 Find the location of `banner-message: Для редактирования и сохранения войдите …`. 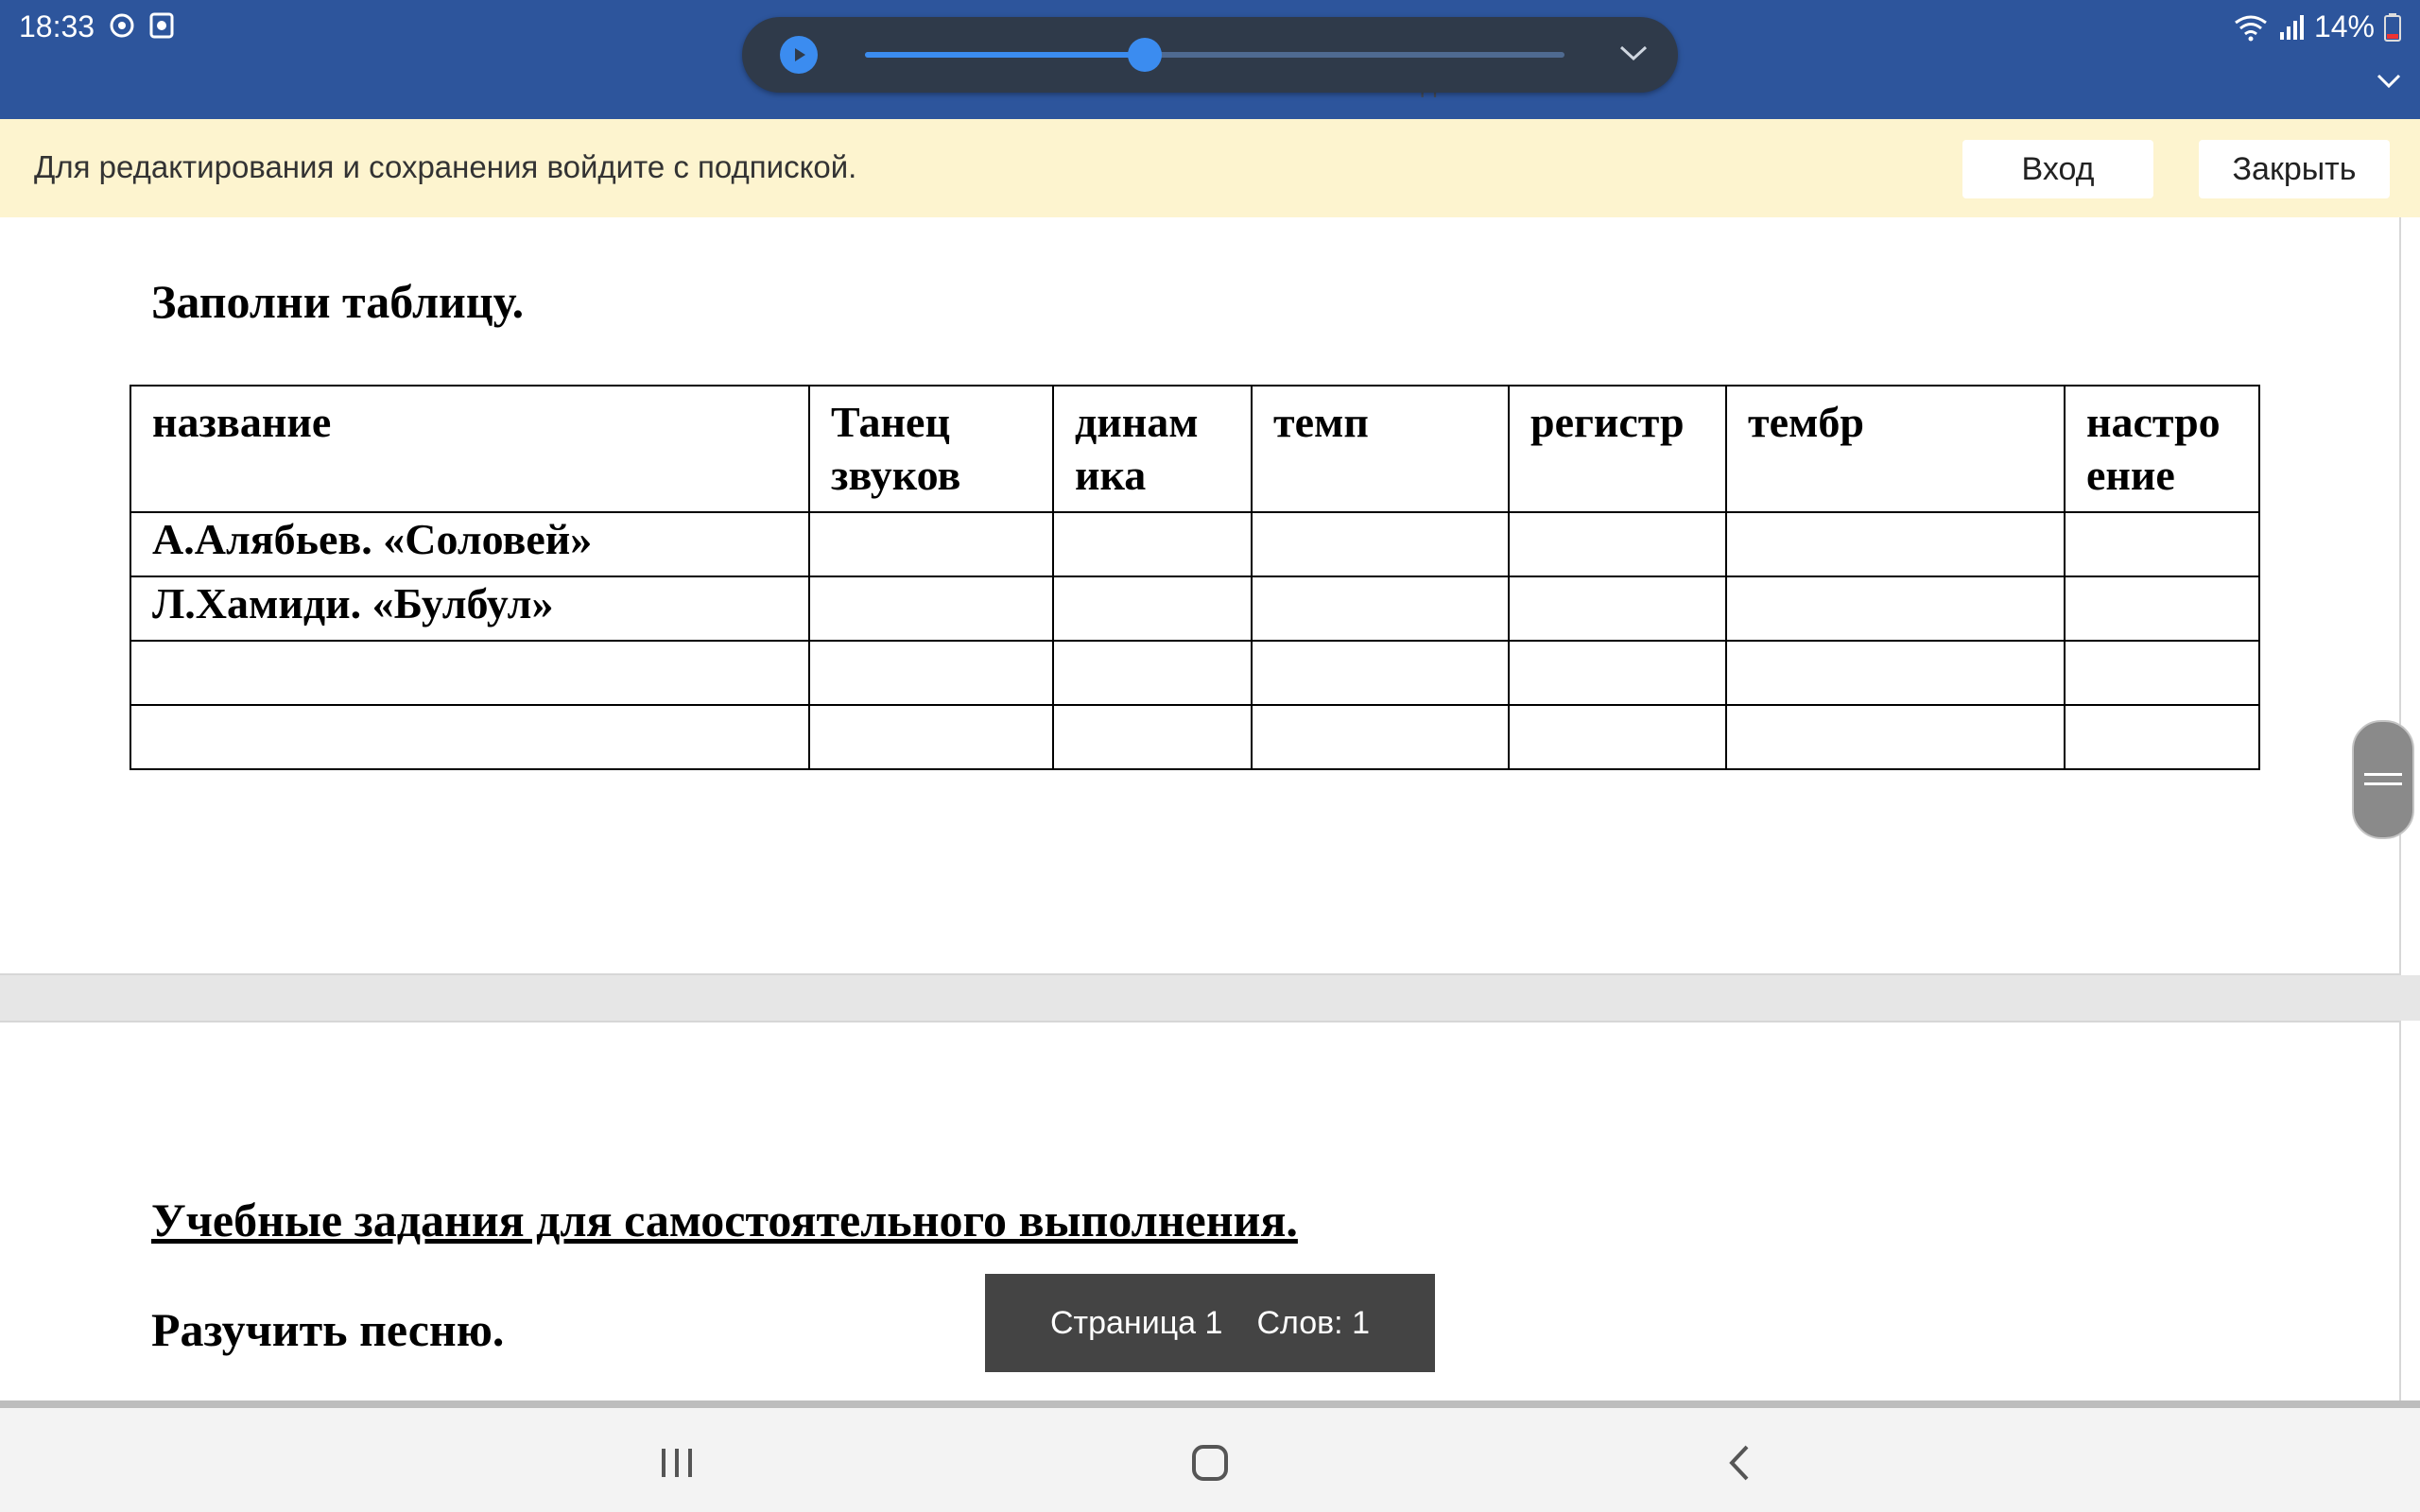

banner-message: Для редактирования и сохранения войдите … is located at coordinates (446, 166).